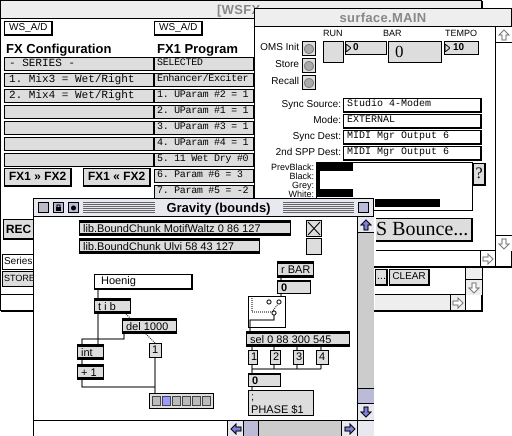  Describe the element at coordinates (366, 412) in the screenshot. I see `scroll-down-arrow` at that location.